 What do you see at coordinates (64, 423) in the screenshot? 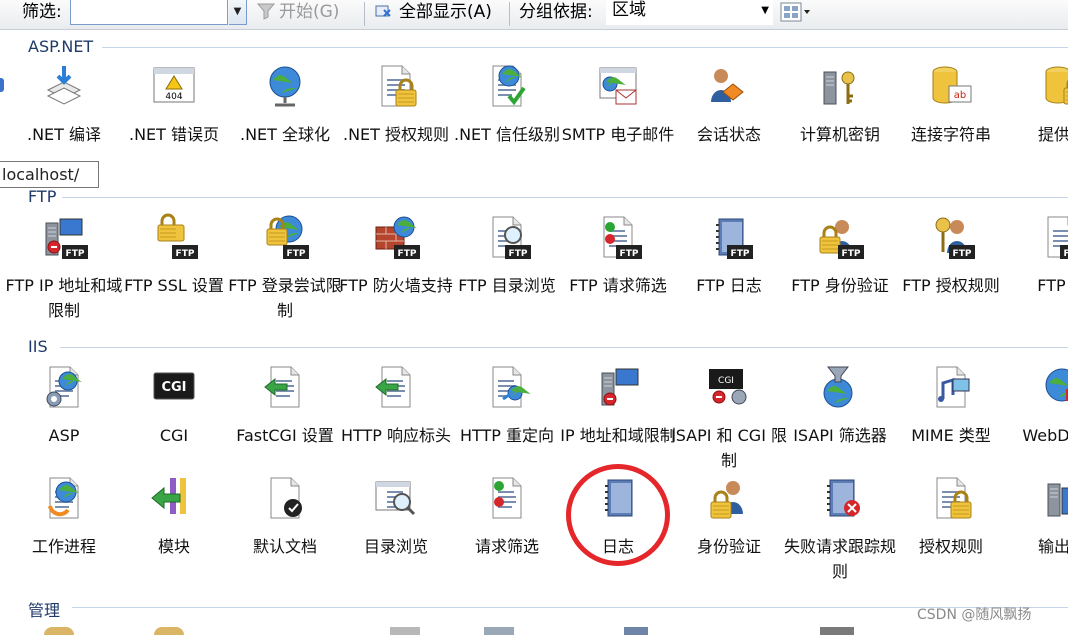
I see `feature-item: ASP` at bounding box center [64, 423].